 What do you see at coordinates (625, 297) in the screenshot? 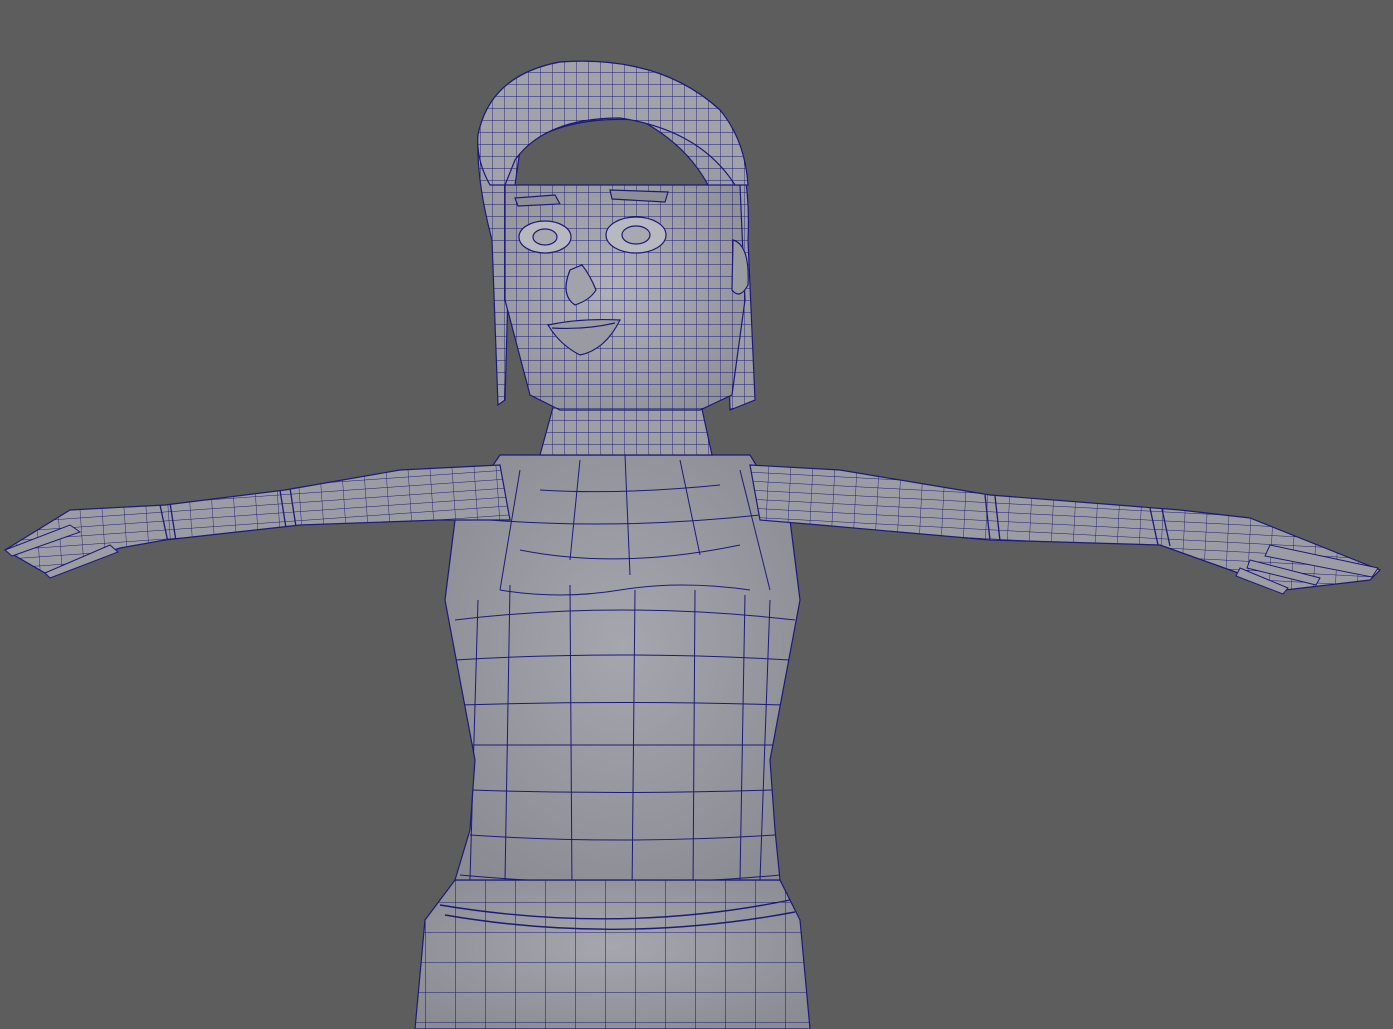
I see `mesh-head` at bounding box center [625, 297].